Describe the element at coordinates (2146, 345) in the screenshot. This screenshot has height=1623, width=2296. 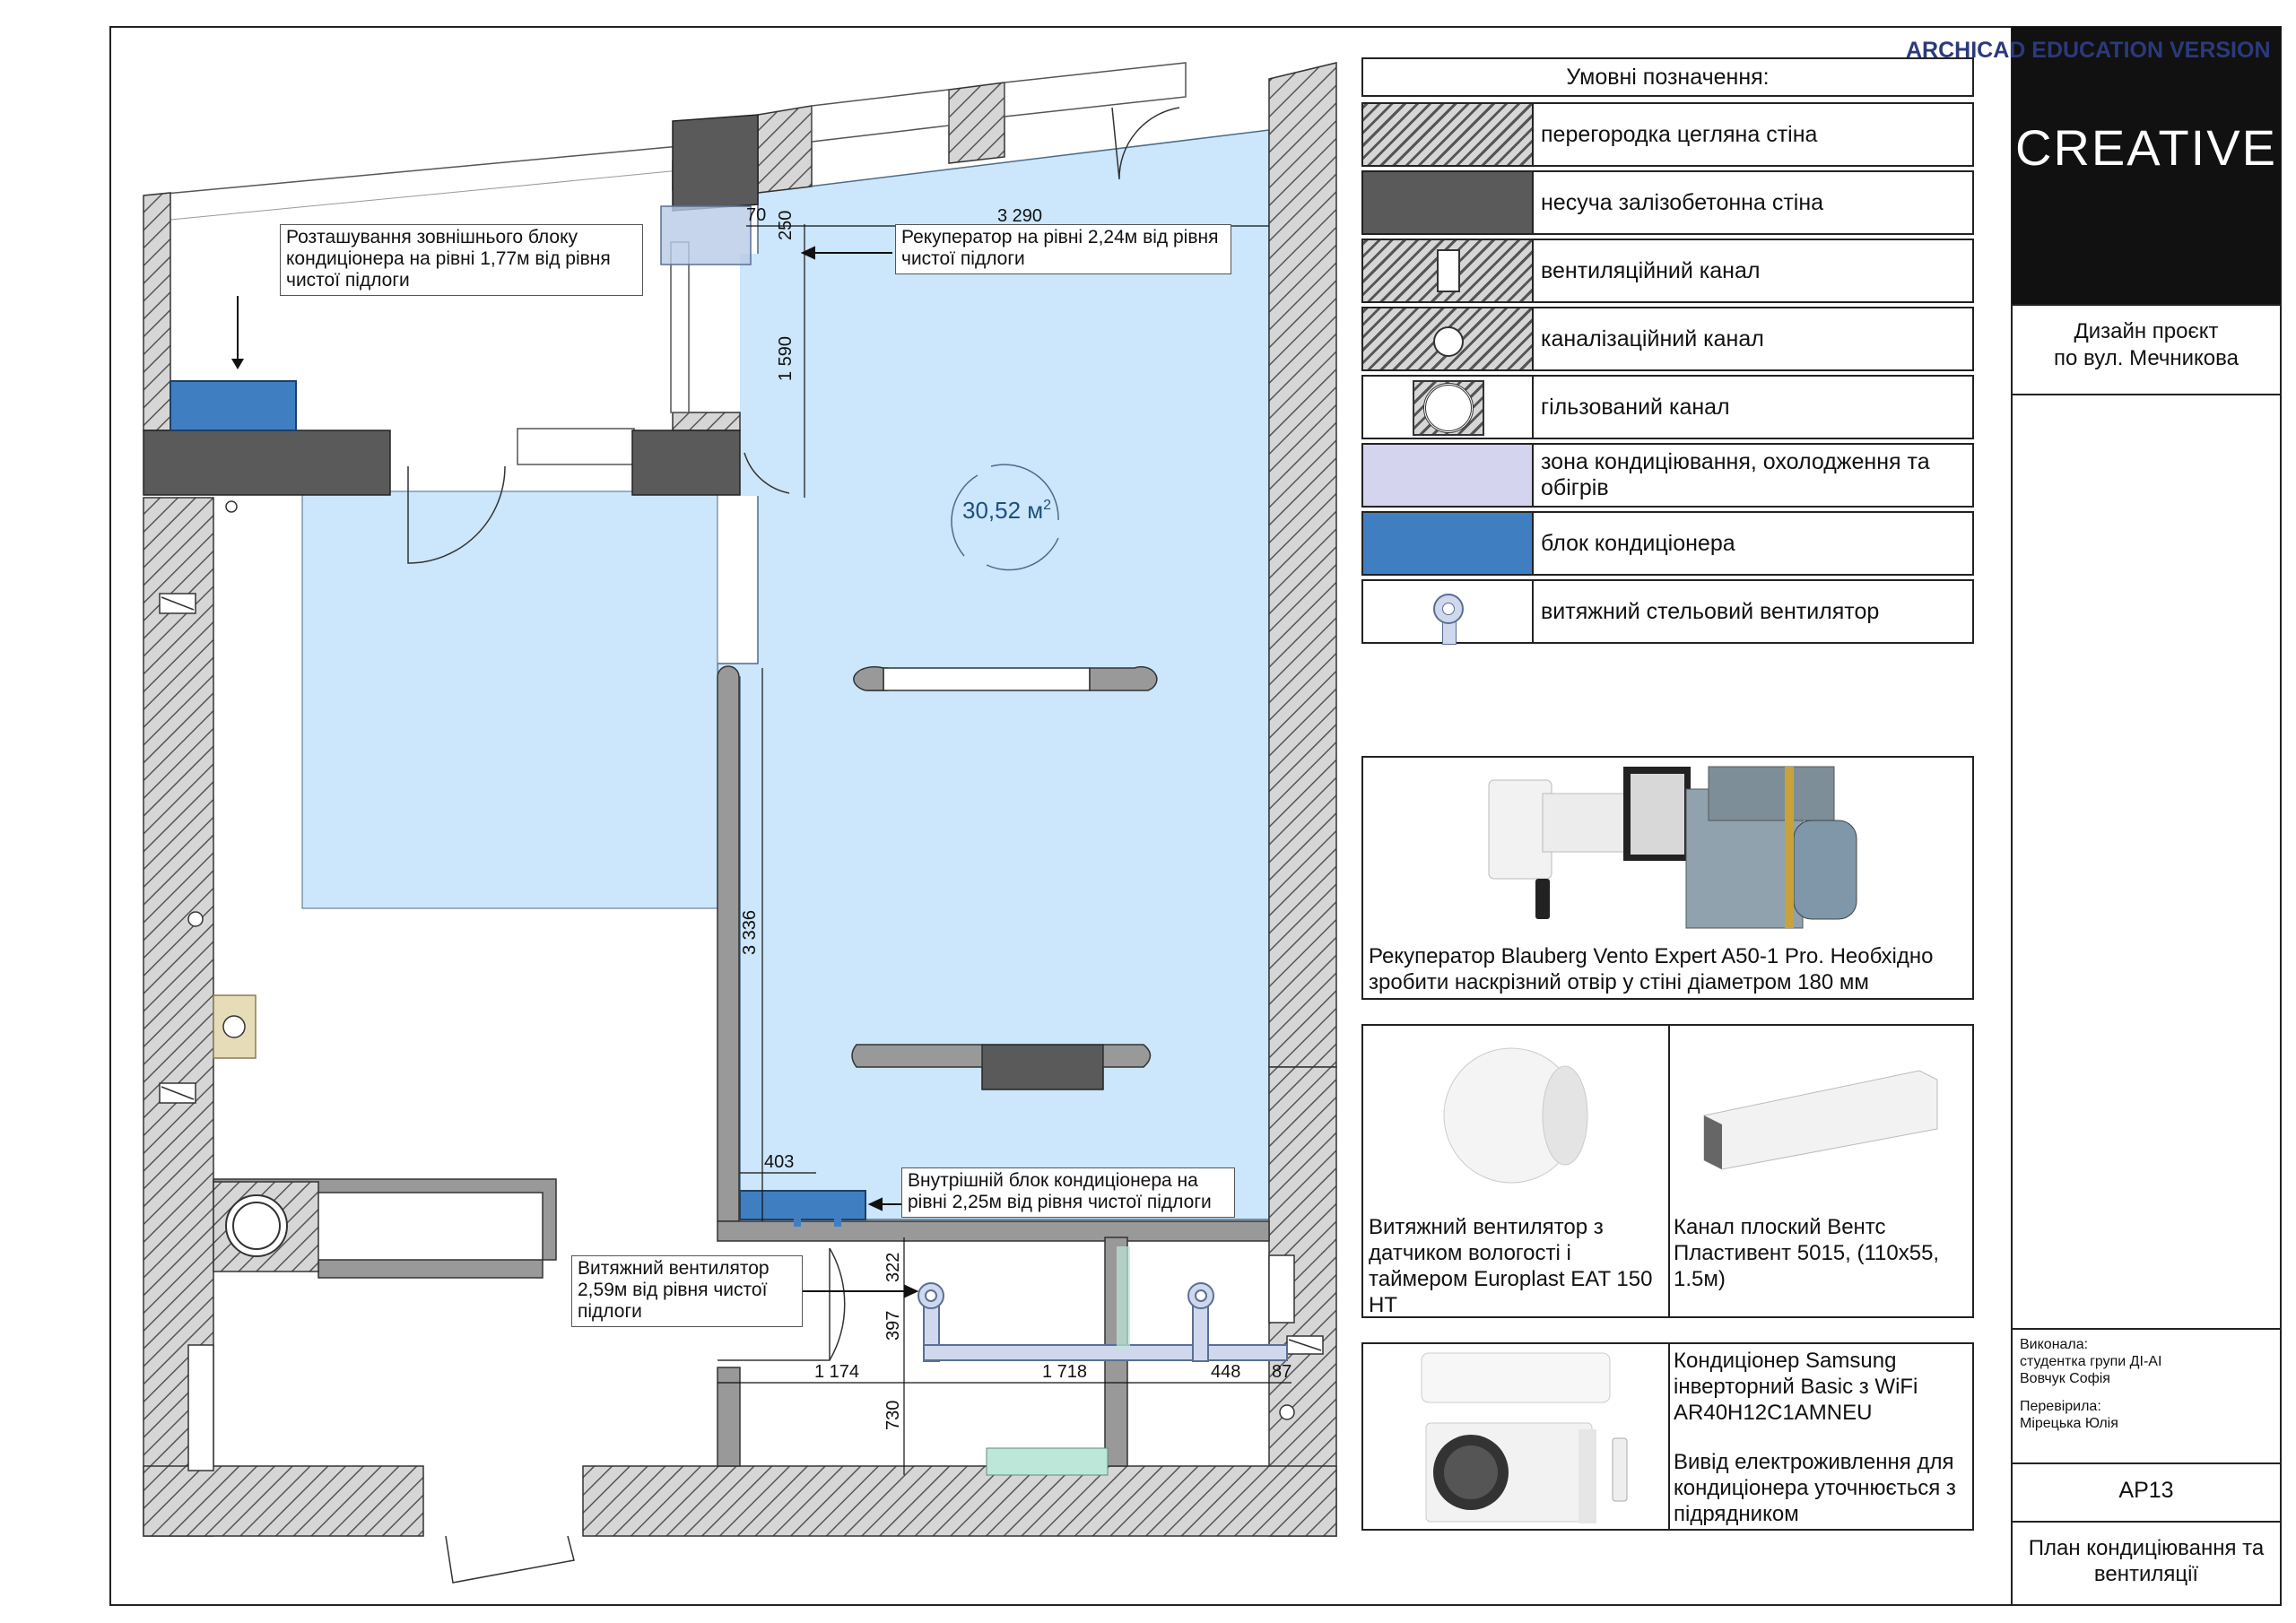
I see `project-title: Дизайн проєкт по вул. Мечникова` at that location.